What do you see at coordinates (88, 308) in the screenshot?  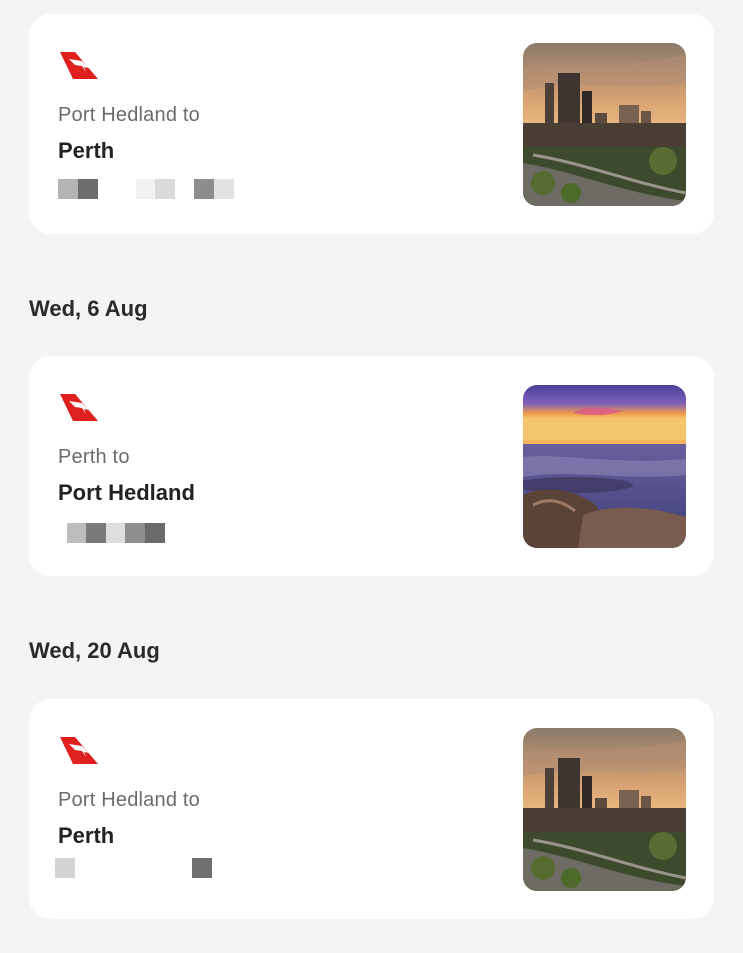 I see `trip-date-header: Wed, 6 Aug` at bounding box center [88, 308].